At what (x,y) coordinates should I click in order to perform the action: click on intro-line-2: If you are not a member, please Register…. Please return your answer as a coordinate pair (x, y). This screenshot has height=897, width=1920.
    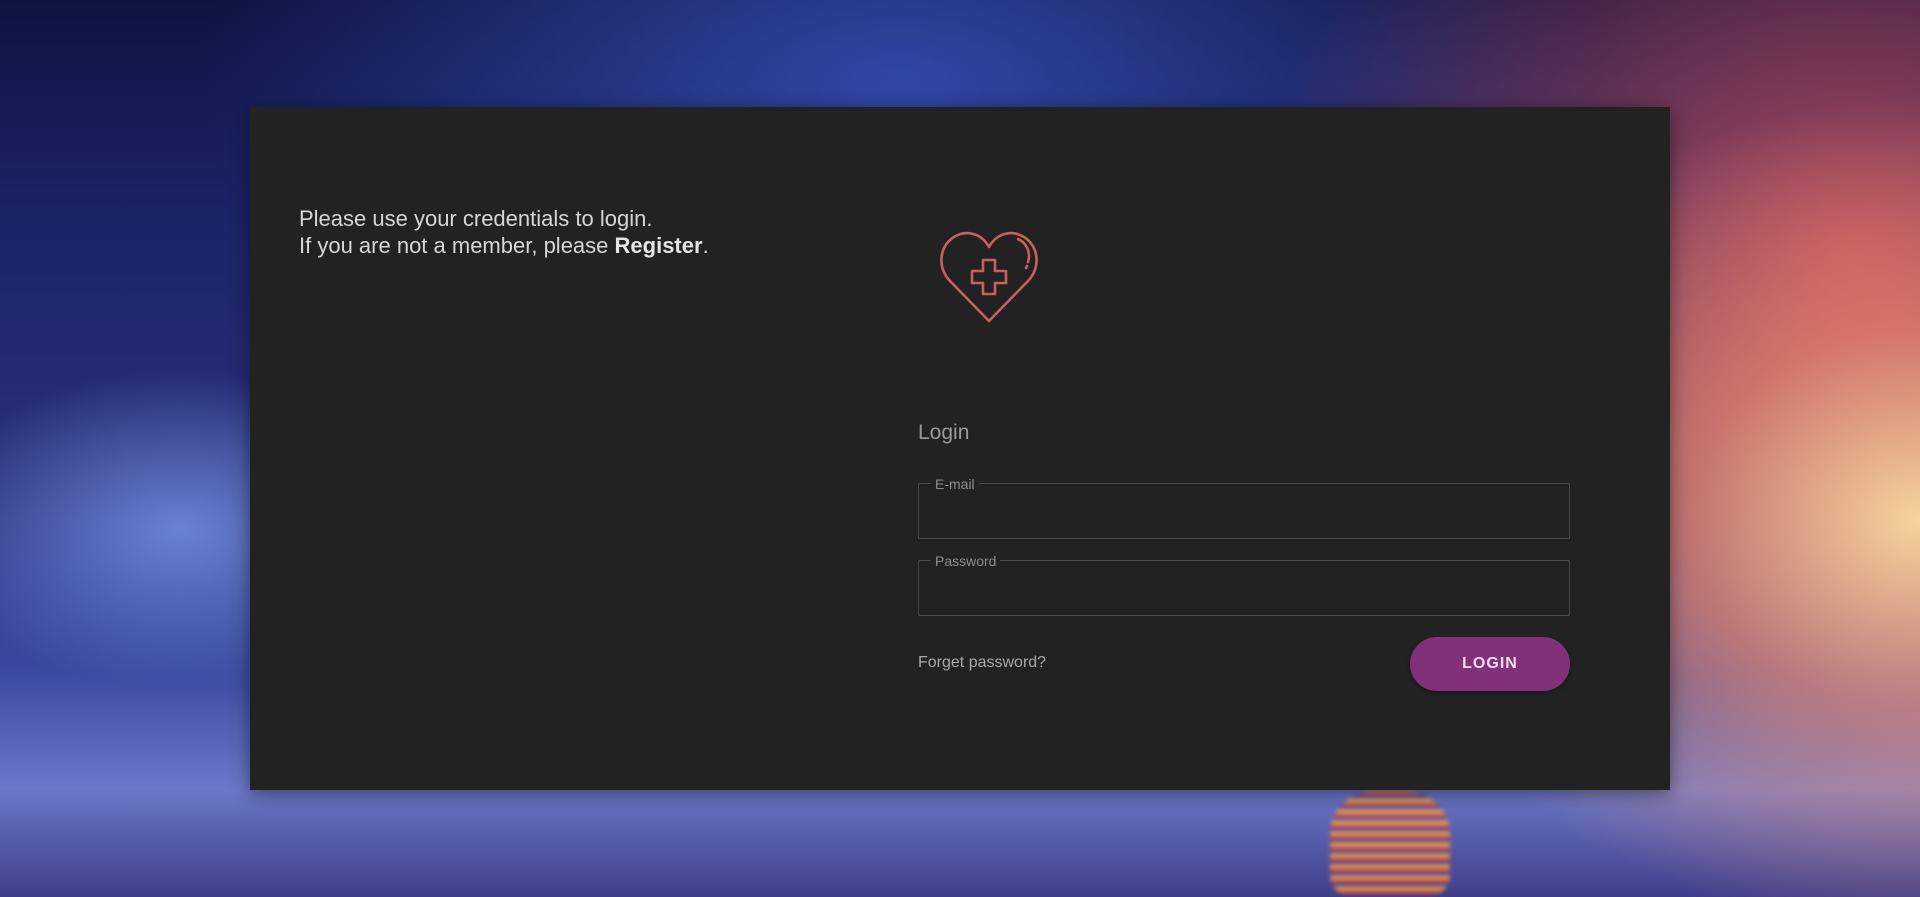
    Looking at the image, I should click on (504, 245).